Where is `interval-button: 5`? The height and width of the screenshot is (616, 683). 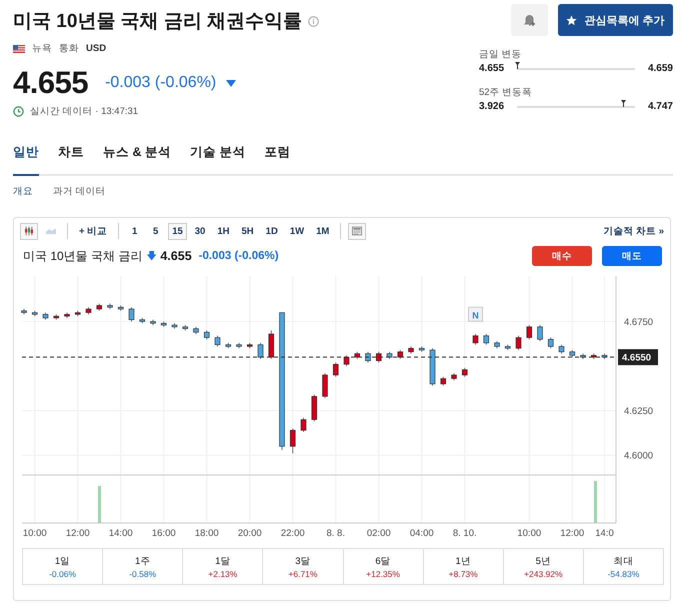 interval-button: 5 is located at coordinates (155, 231).